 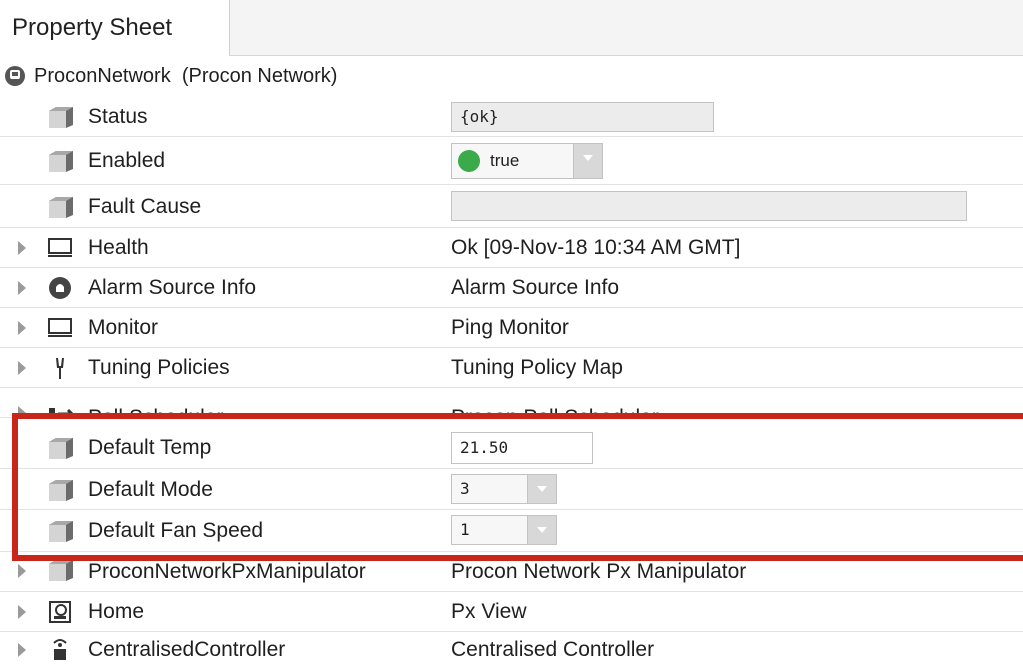 What do you see at coordinates (15, 76) in the screenshot?
I see `network-icon` at bounding box center [15, 76].